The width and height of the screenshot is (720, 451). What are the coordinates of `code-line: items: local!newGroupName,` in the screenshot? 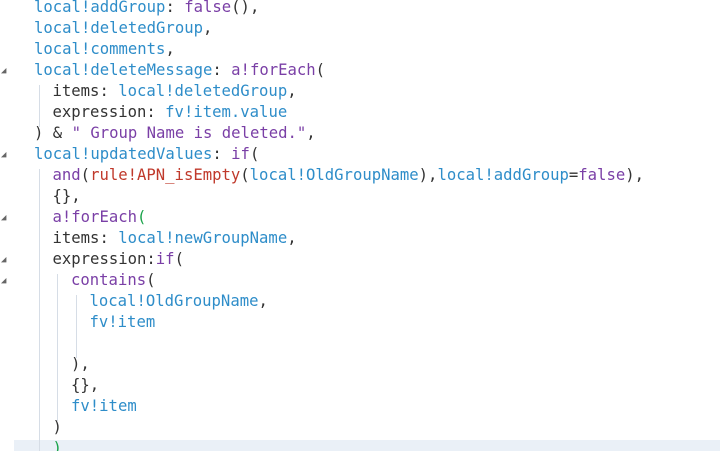 It's located at (175, 238).